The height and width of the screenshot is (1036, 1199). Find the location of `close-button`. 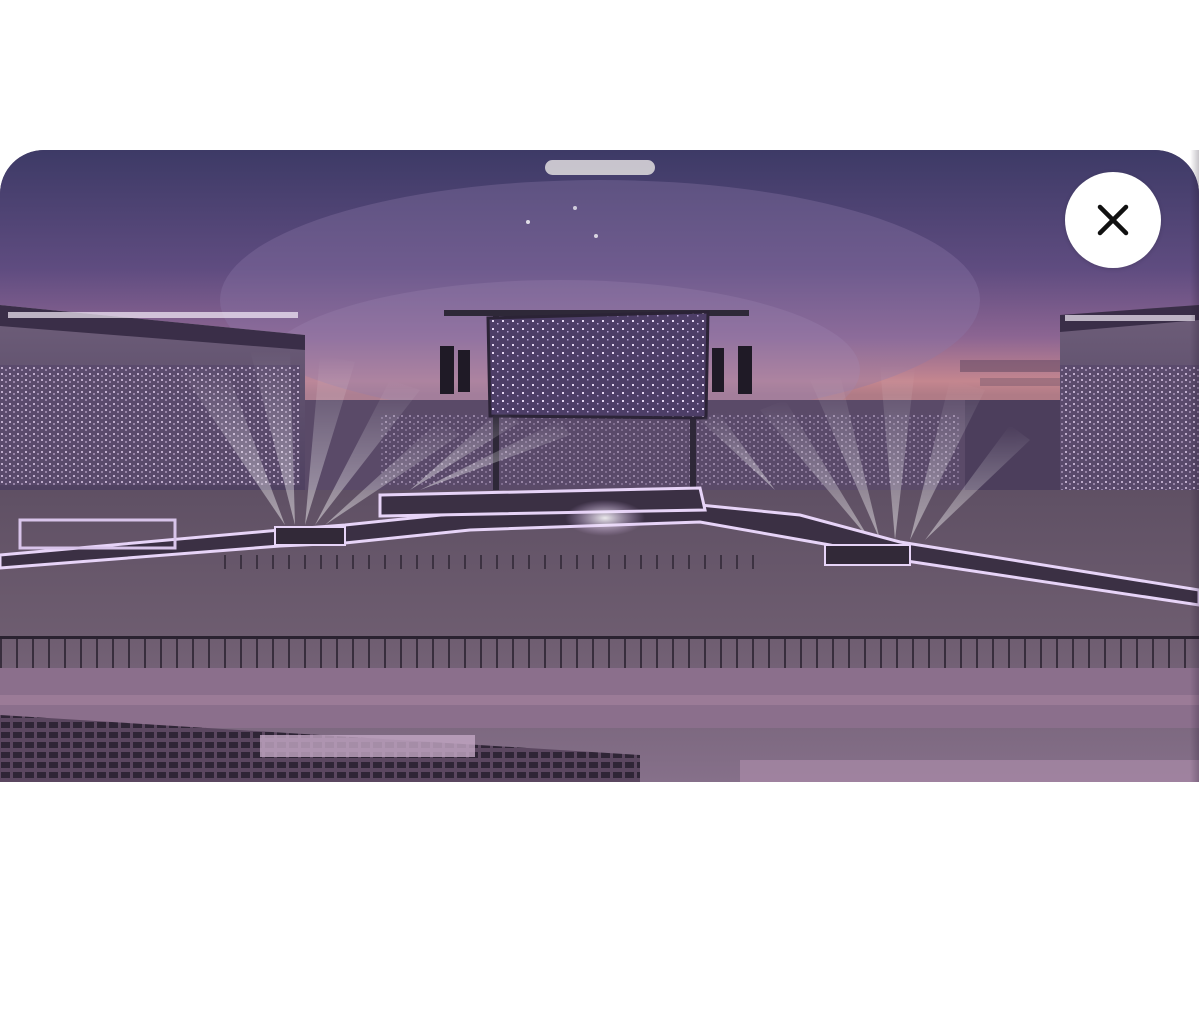

close-button is located at coordinates (1113, 220).